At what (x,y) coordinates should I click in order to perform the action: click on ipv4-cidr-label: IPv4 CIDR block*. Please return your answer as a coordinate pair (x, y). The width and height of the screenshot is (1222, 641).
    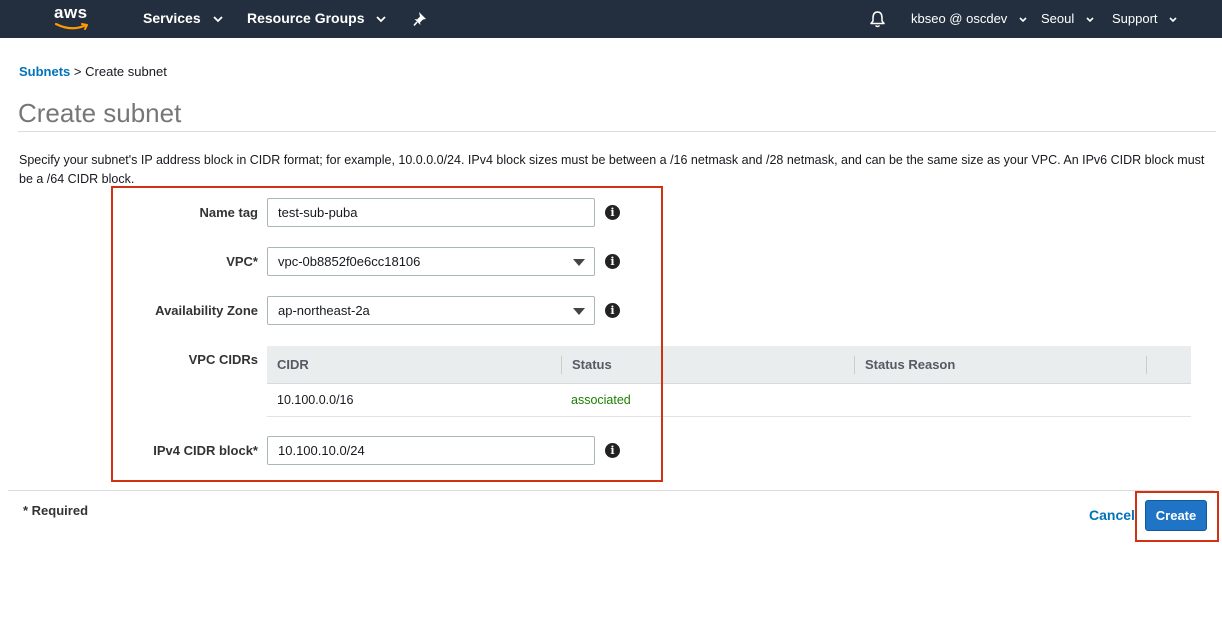
    Looking at the image, I should click on (205, 450).